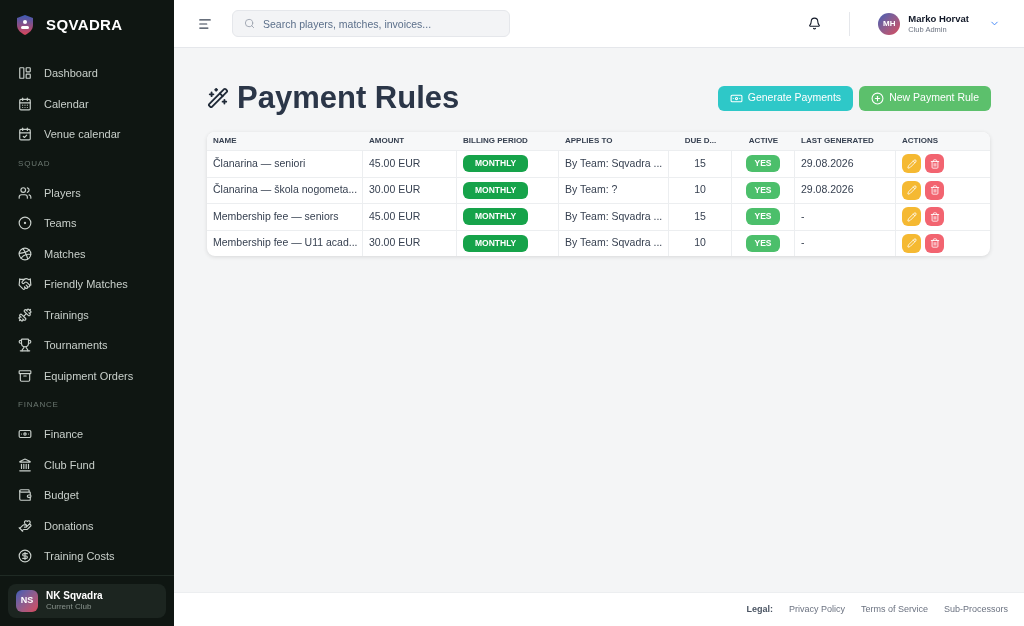 This screenshot has height=626, width=1024. What do you see at coordinates (87, 525) in the screenshot?
I see `sidebar-item: Donations` at bounding box center [87, 525].